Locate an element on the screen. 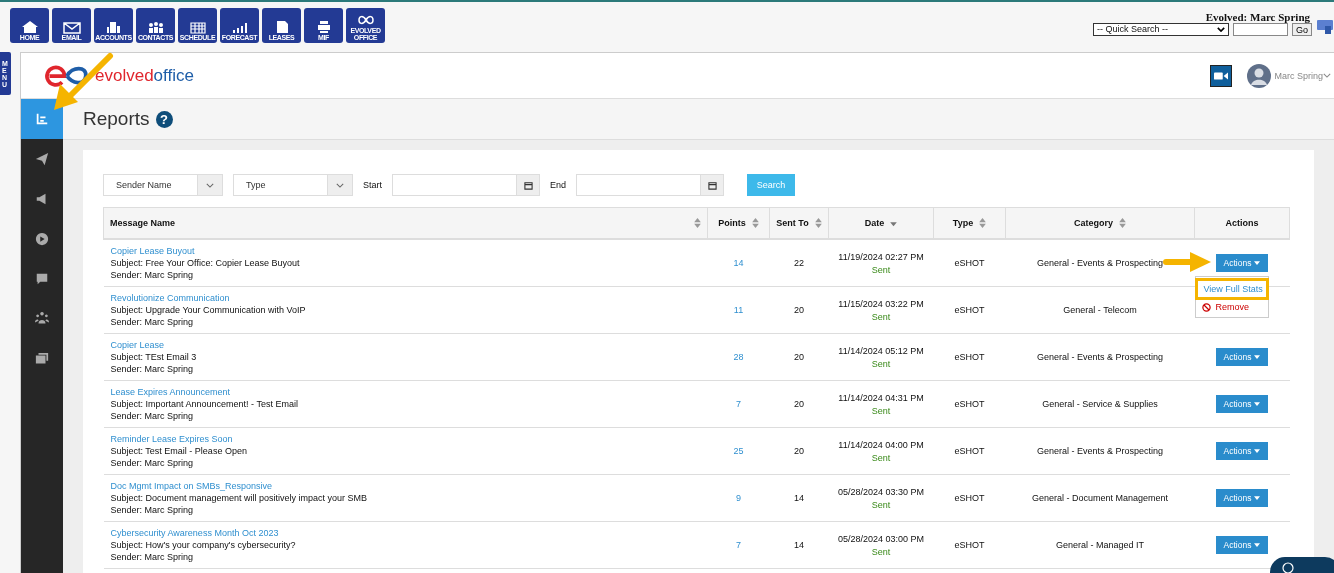 The width and height of the screenshot is (1334, 573). logo-text: office is located at coordinates (173, 75).